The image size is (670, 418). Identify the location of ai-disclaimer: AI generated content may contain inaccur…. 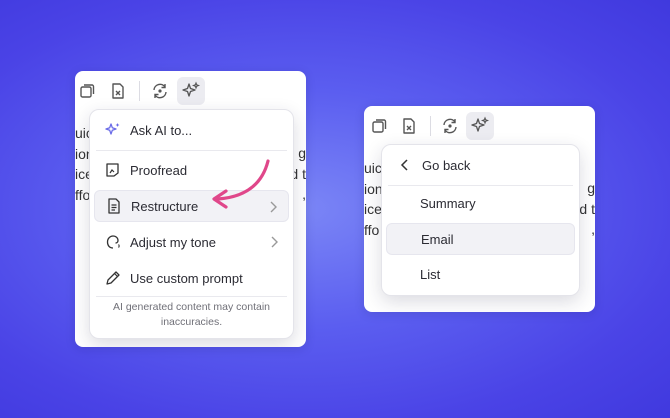
(191, 315).